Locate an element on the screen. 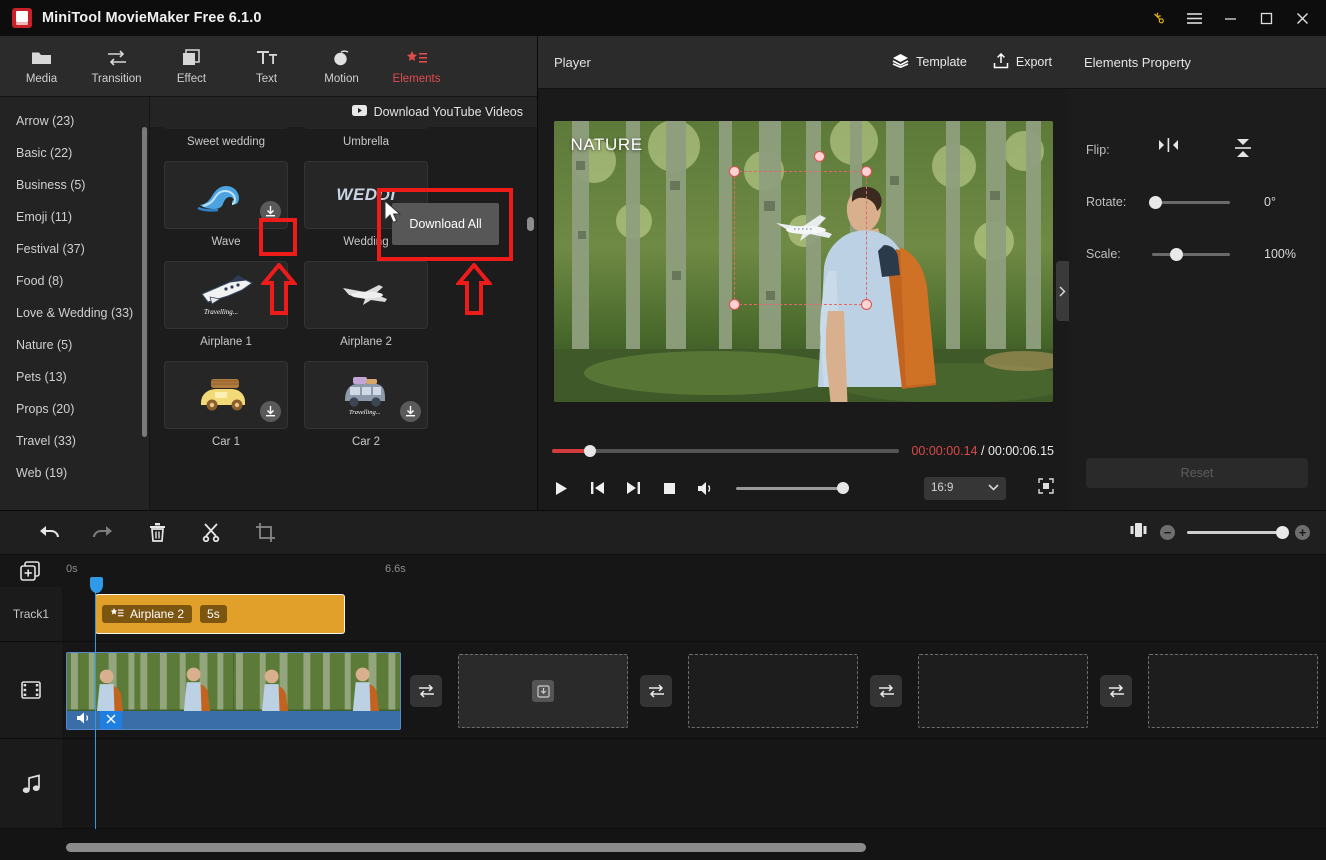 Image resolution: width=1326 pixels, height=860 pixels. minimize-button is located at coordinates (1230, 18).